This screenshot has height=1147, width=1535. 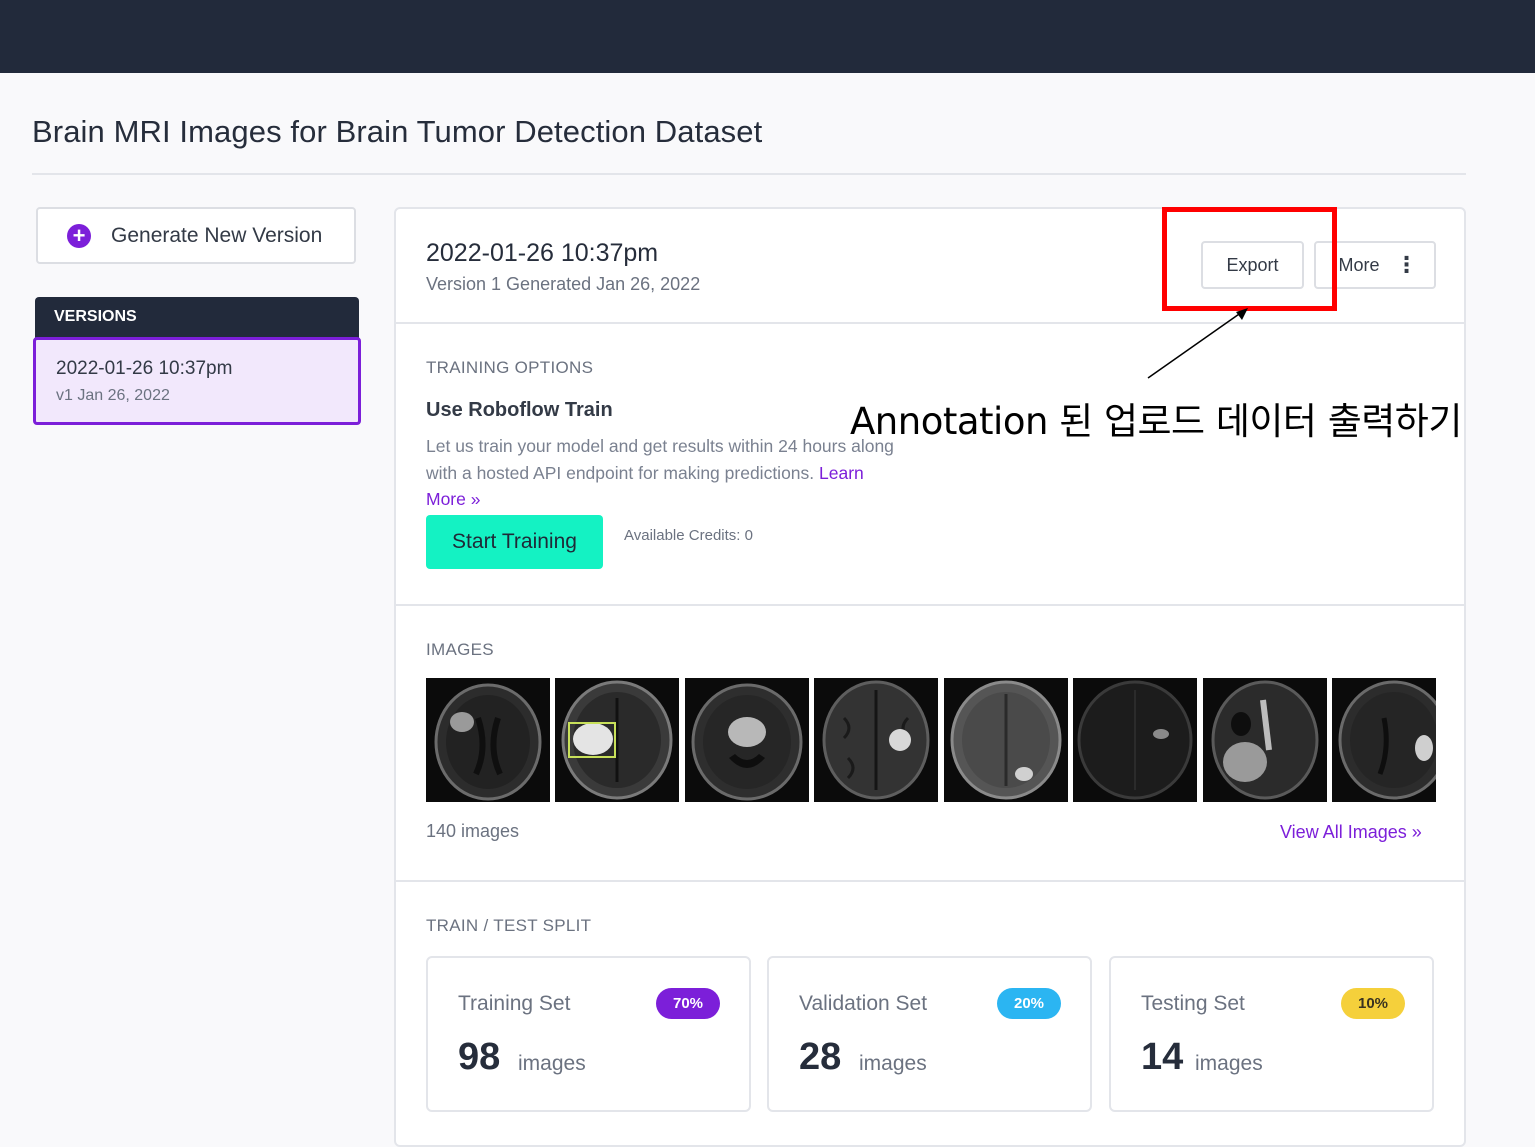 I want to click on roboflow-train-title: Use Roboflow Train, so click(x=519, y=410).